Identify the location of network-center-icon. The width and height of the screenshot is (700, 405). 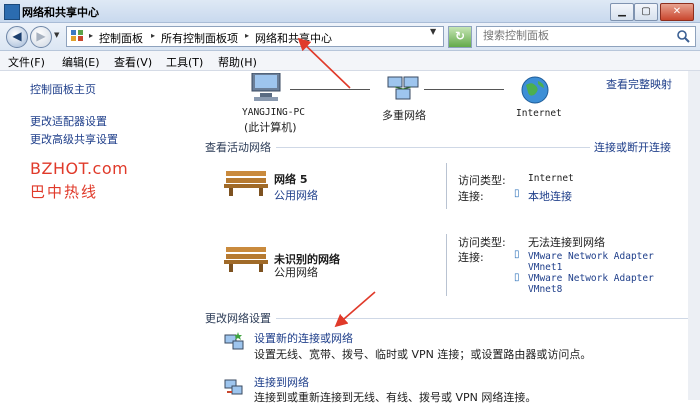
(12, 12).